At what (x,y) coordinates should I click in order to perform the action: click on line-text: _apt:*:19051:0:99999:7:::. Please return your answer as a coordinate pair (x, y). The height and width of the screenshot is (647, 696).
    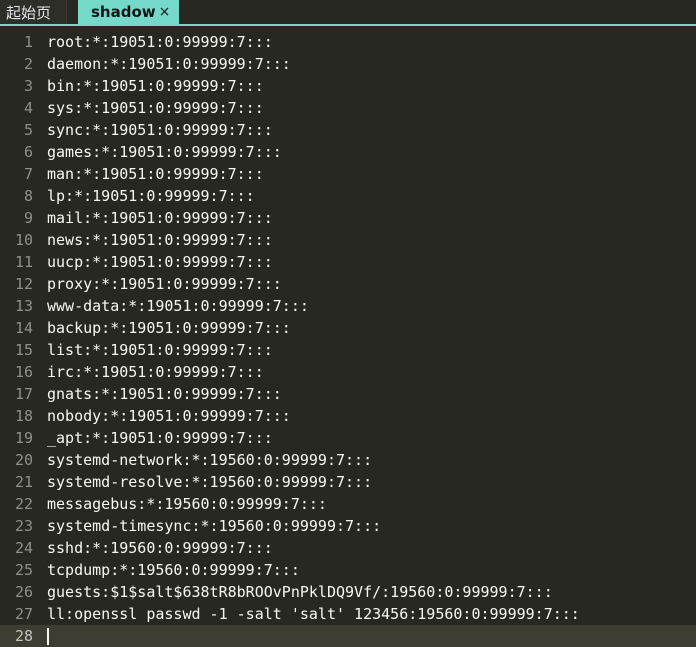
    Looking at the image, I should click on (160, 438).